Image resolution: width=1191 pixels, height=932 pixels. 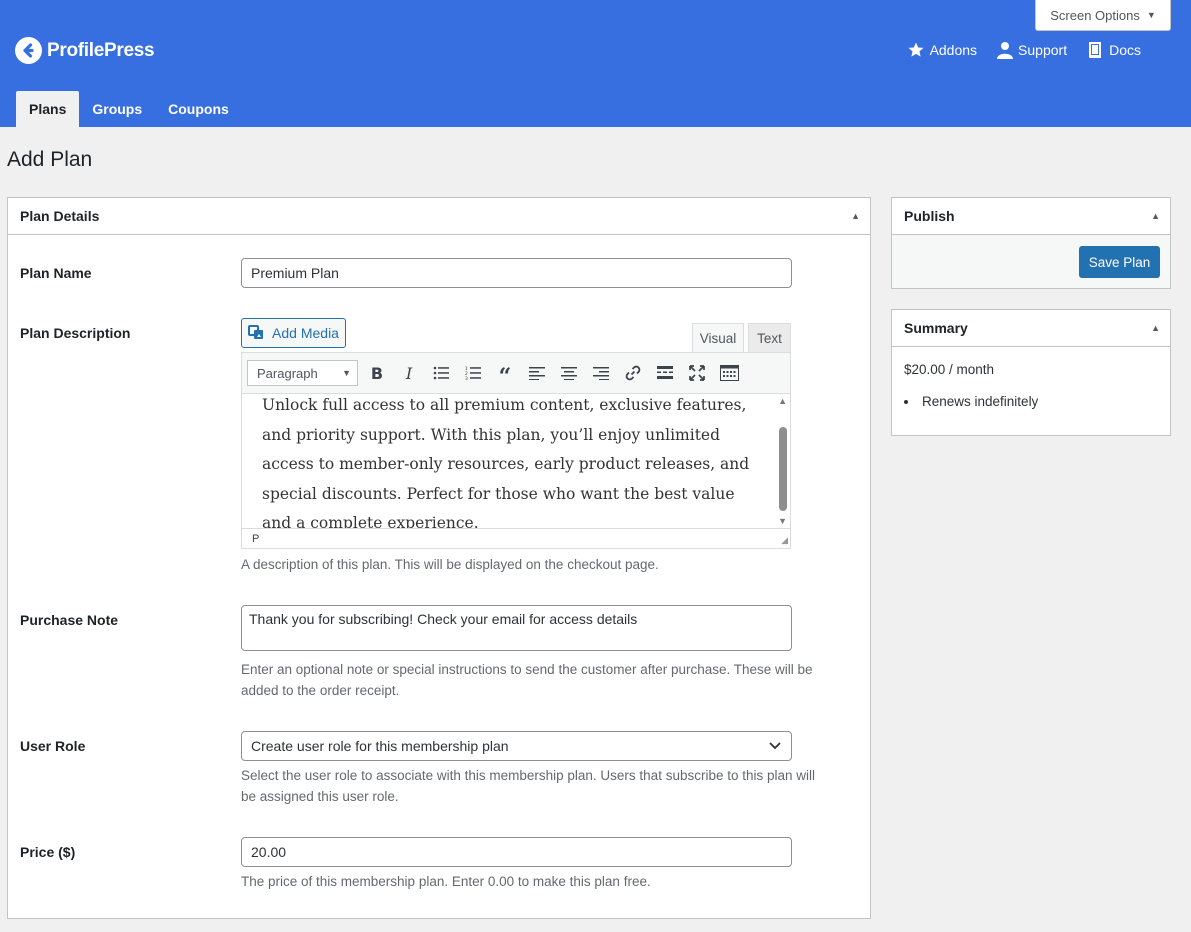 I want to click on tab-coupons: Coupons, so click(x=198, y=109).